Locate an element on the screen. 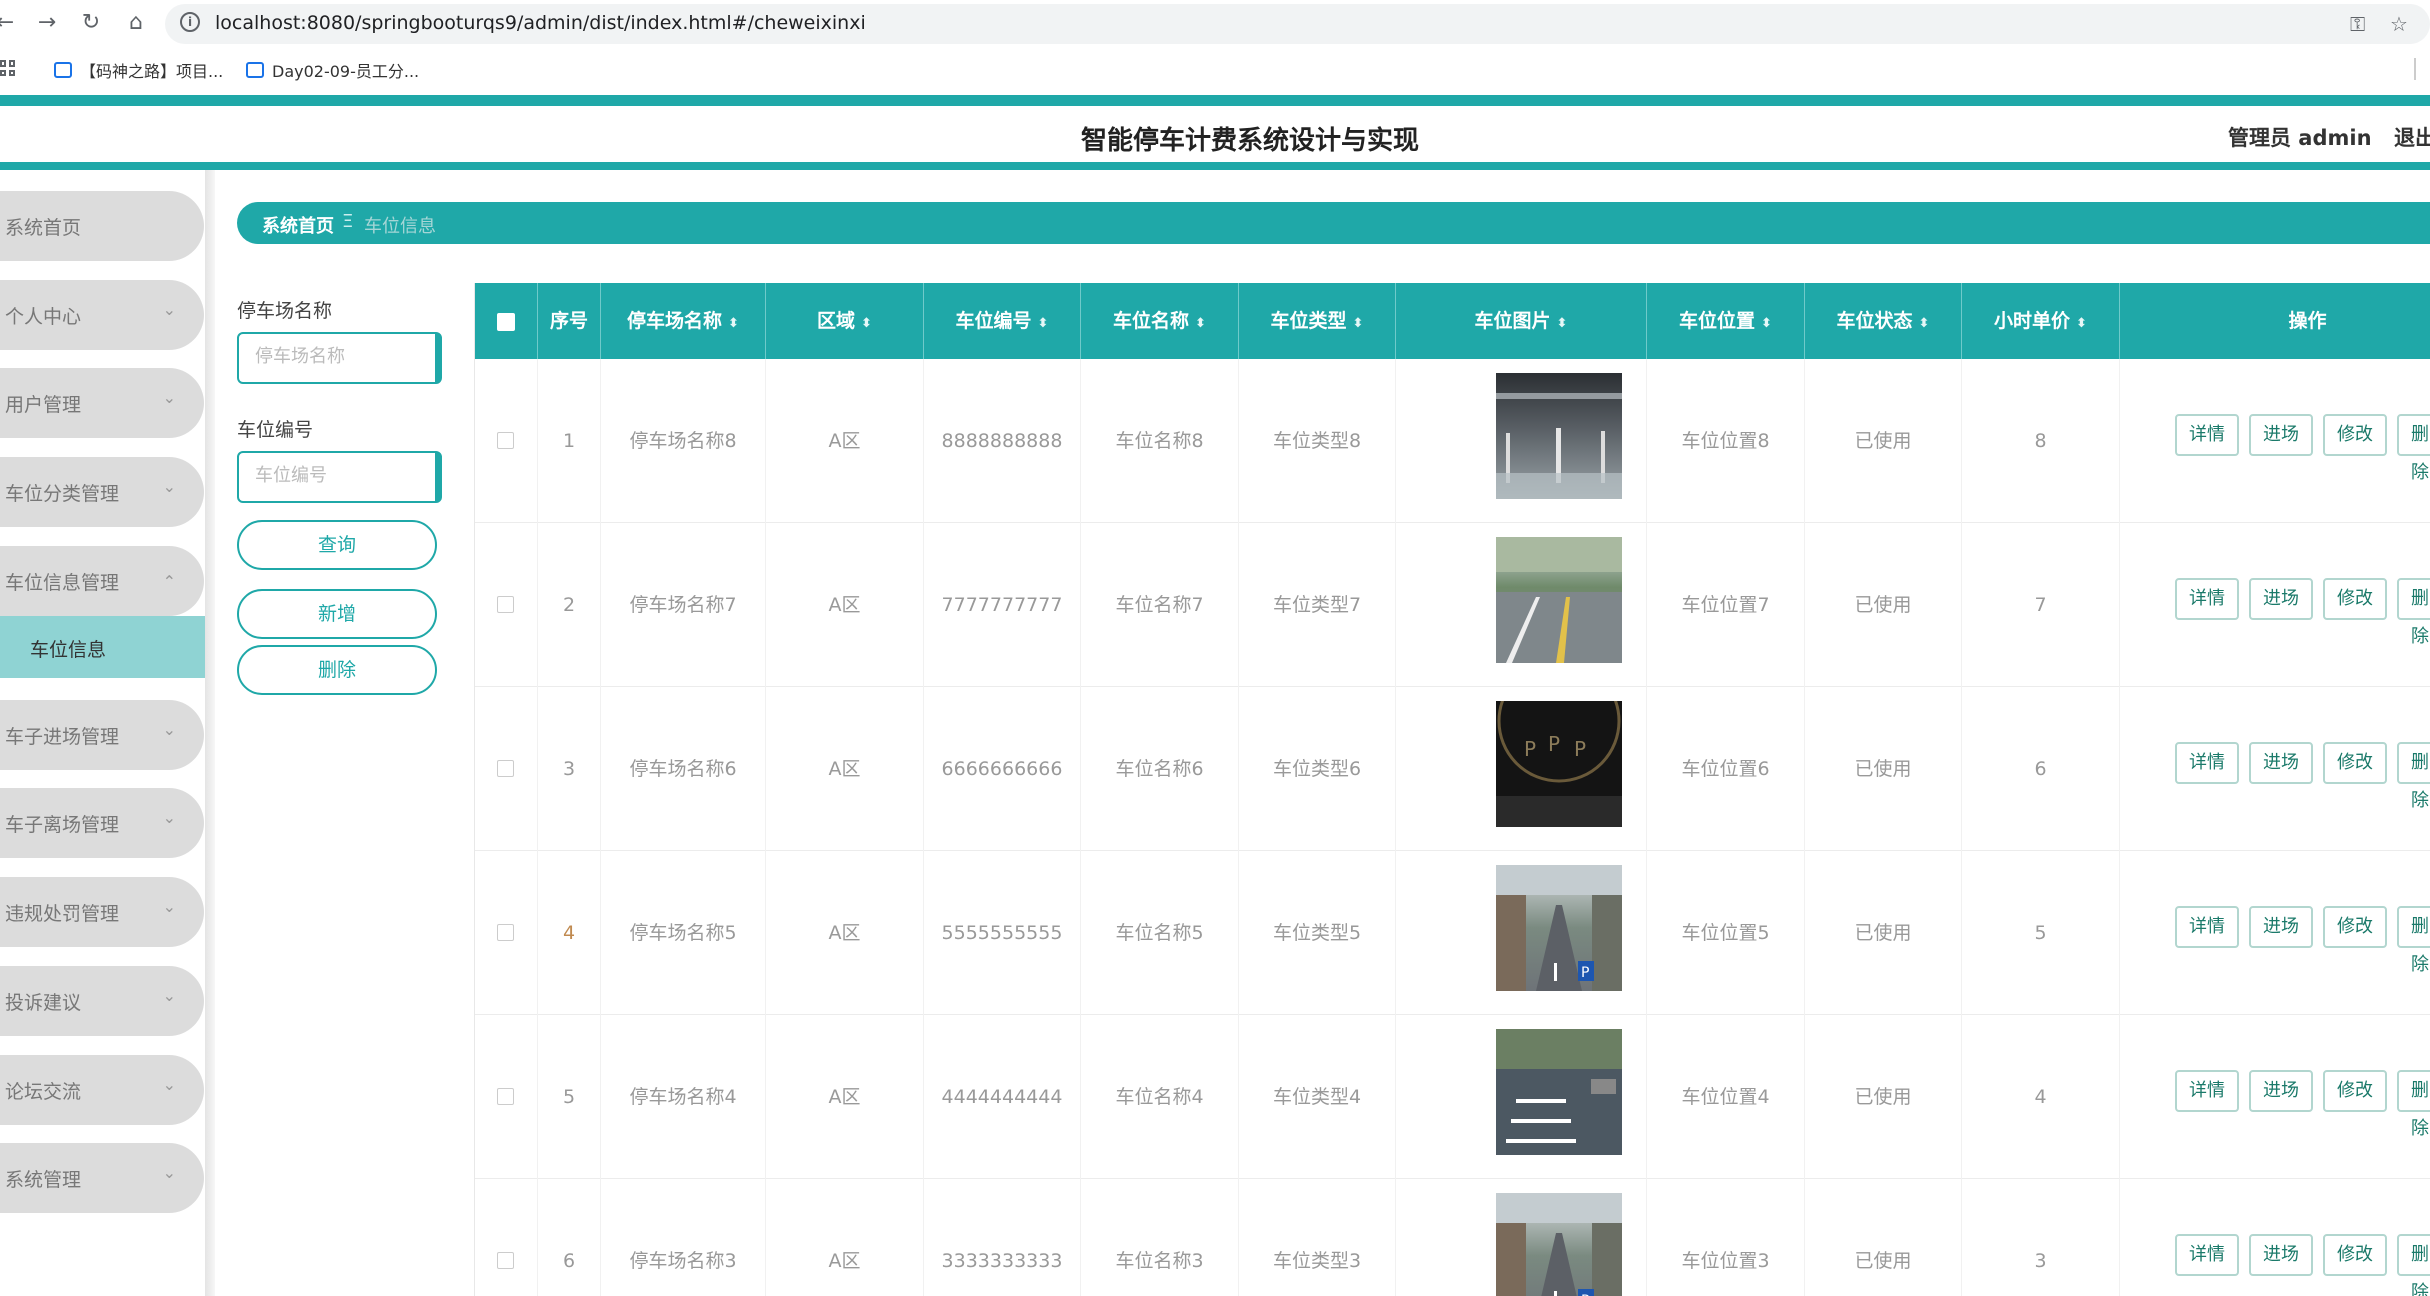  sidebar-item-label: 车子离场管理 is located at coordinates (62, 825).